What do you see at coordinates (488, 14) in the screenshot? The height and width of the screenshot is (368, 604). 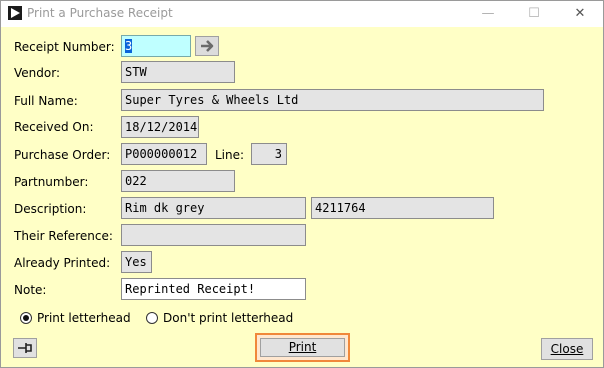 I see `minimize-button: —` at bounding box center [488, 14].